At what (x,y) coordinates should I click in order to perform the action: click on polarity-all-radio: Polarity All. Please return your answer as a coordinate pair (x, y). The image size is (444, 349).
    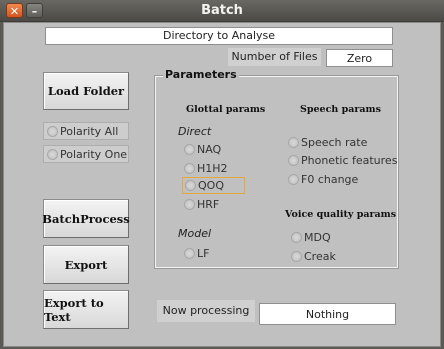
    Looking at the image, I should click on (86, 131).